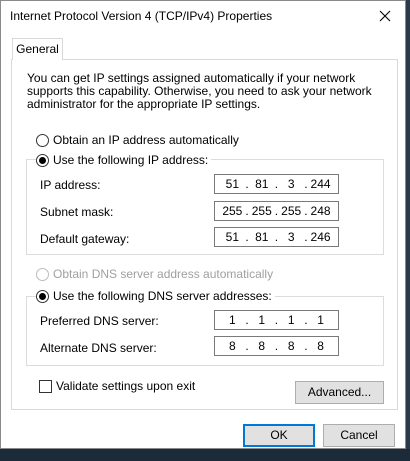 The height and width of the screenshot is (461, 410). Describe the element at coordinates (261, 211) in the screenshot. I see `subnet-mask-octet-2: 255` at that location.